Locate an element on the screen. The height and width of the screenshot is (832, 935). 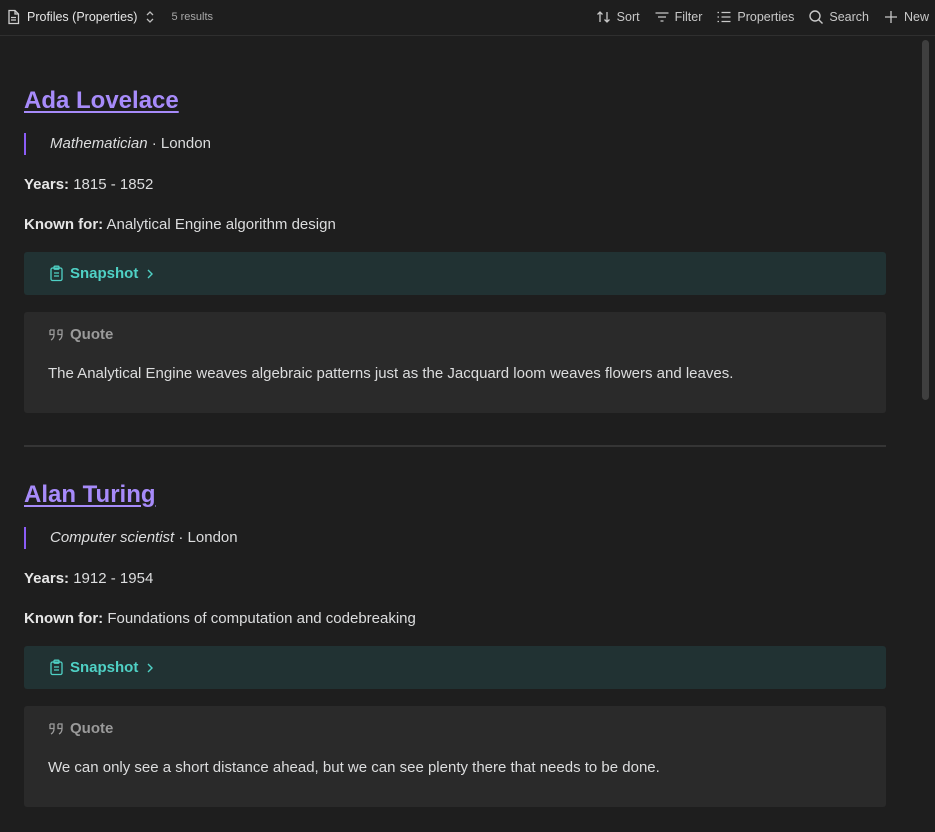
sort-label: Sort is located at coordinates (628, 17).